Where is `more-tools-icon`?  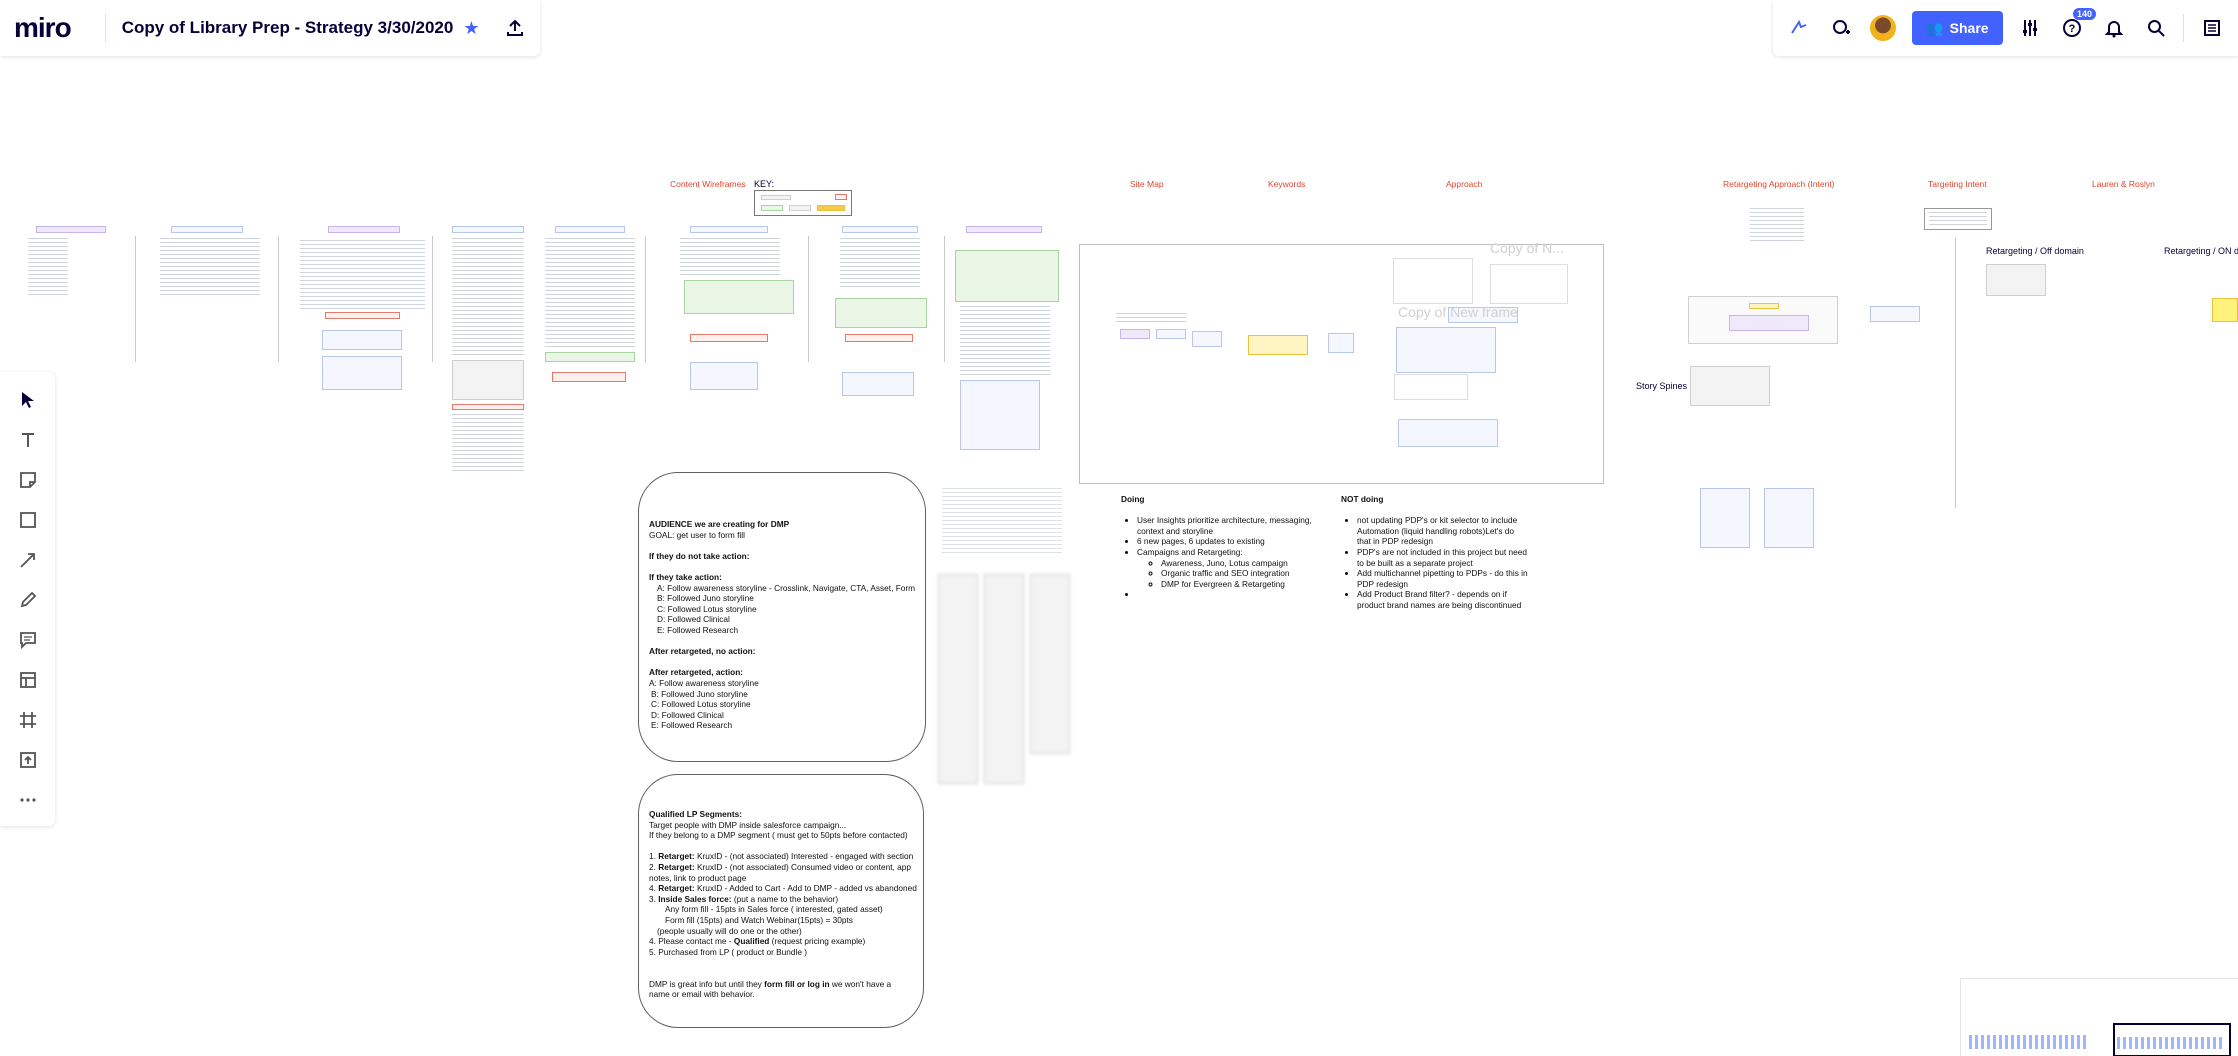 more-tools-icon is located at coordinates (28, 800).